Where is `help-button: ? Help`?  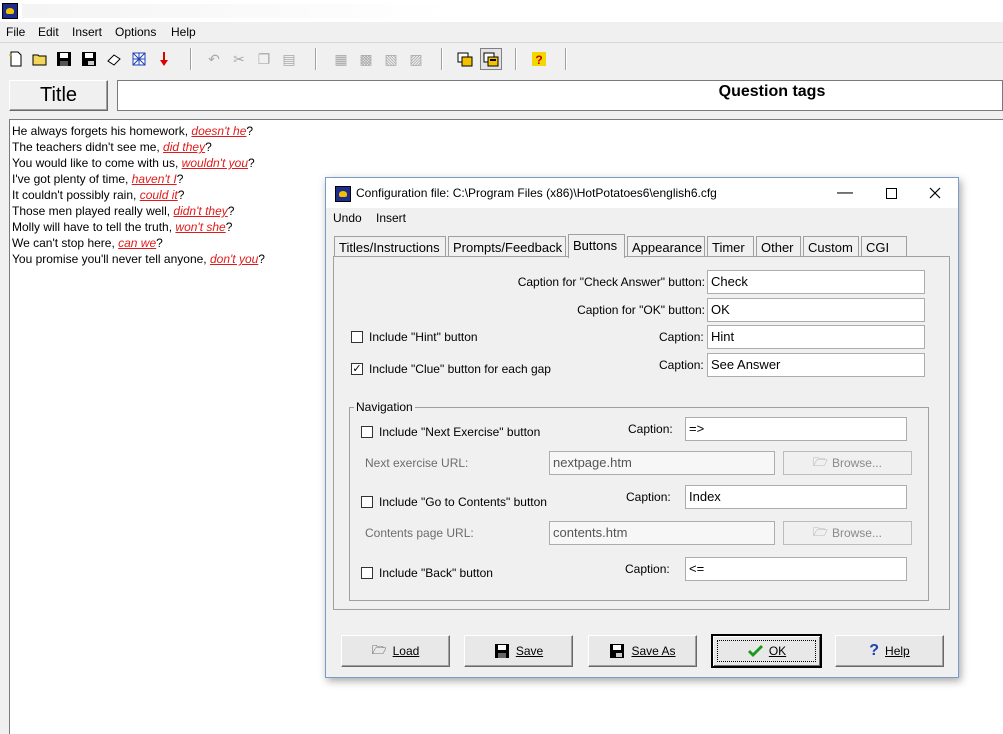 help-button: ? Help is located at coordinates (889, 651).